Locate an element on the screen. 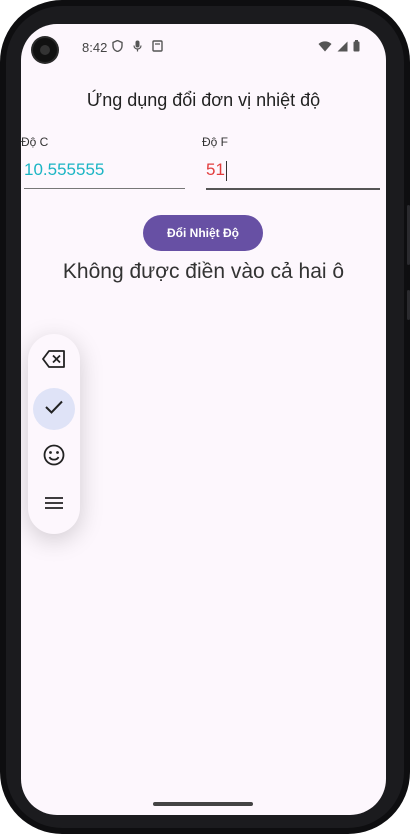 The height and width of the screenshot is (834, 410). fahrenheit-input: 51 is located at coordinates (293, 175).